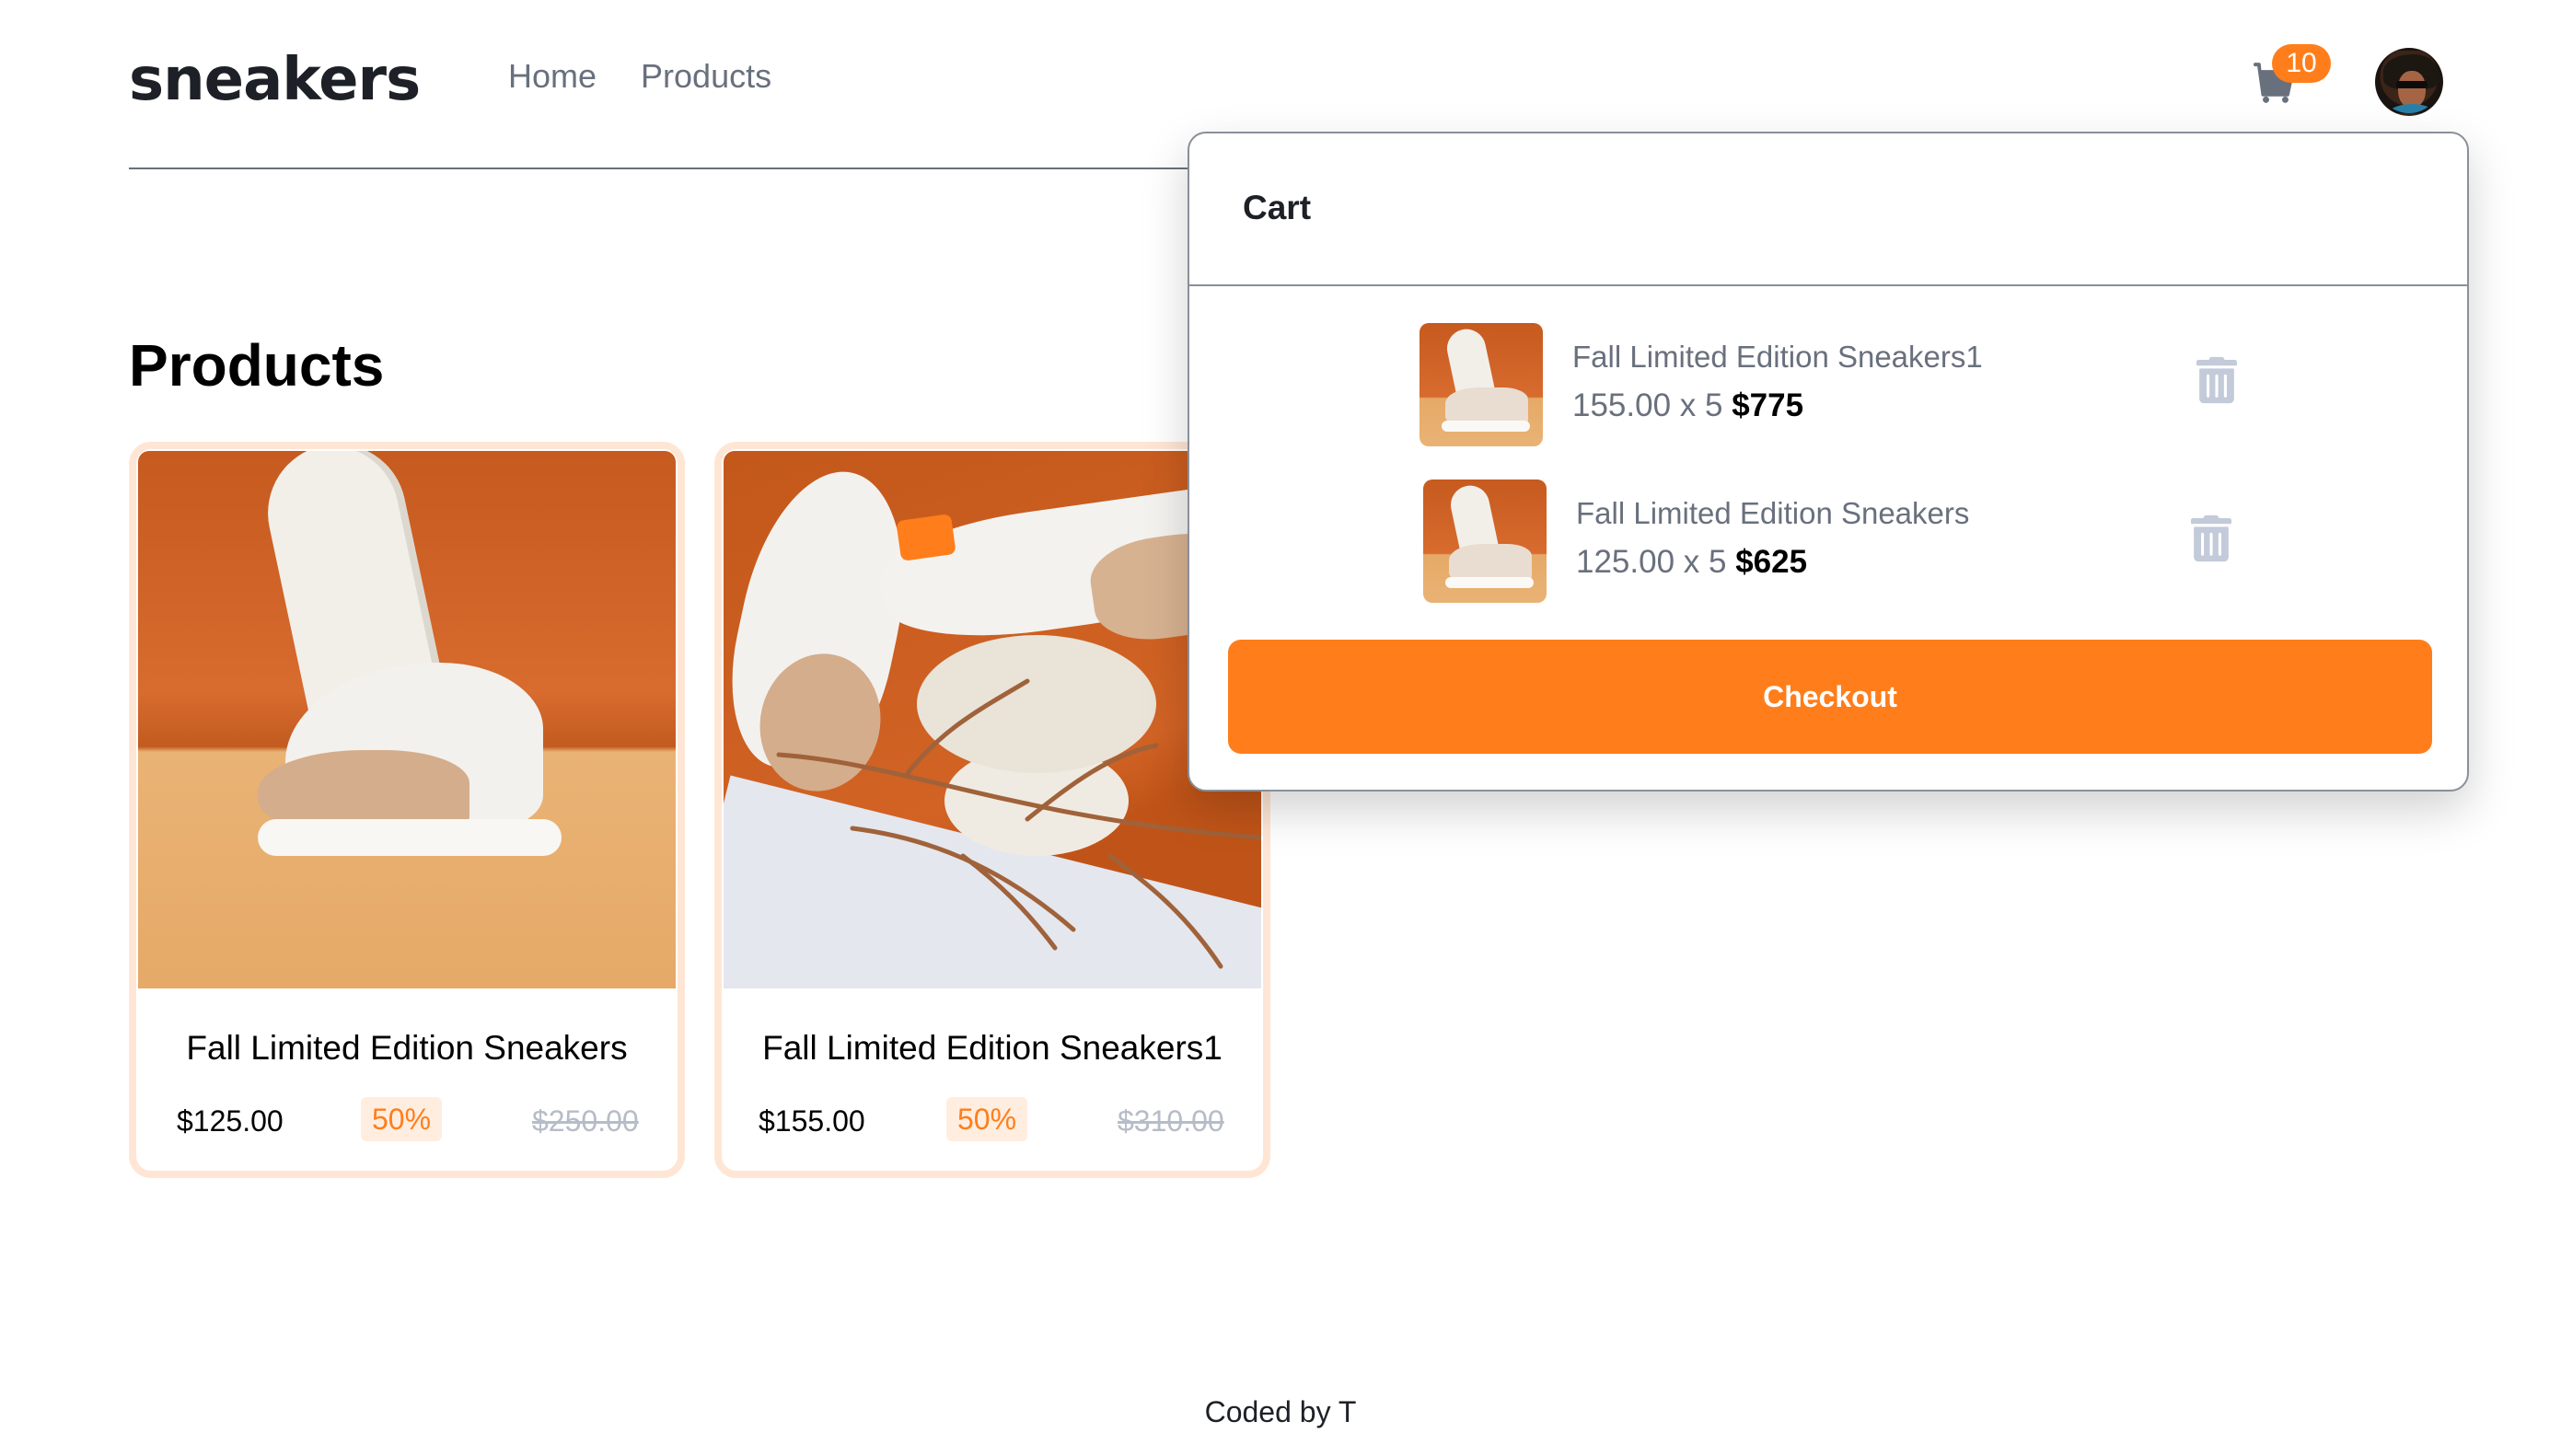 The height and width of the screenshot is (1456, 2561). Describe the element at coordinates (1277, 207) in the screenshot. I see `cart-title: Cart` at that location.